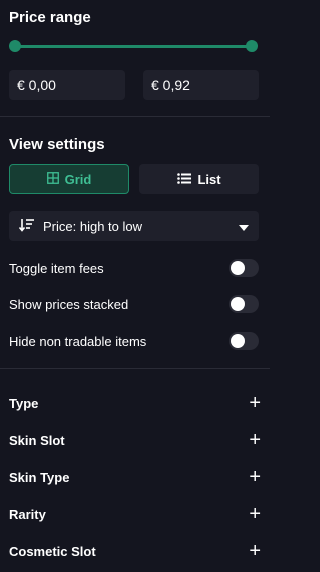  I want to click on price-min-handle, so click(15, 46).